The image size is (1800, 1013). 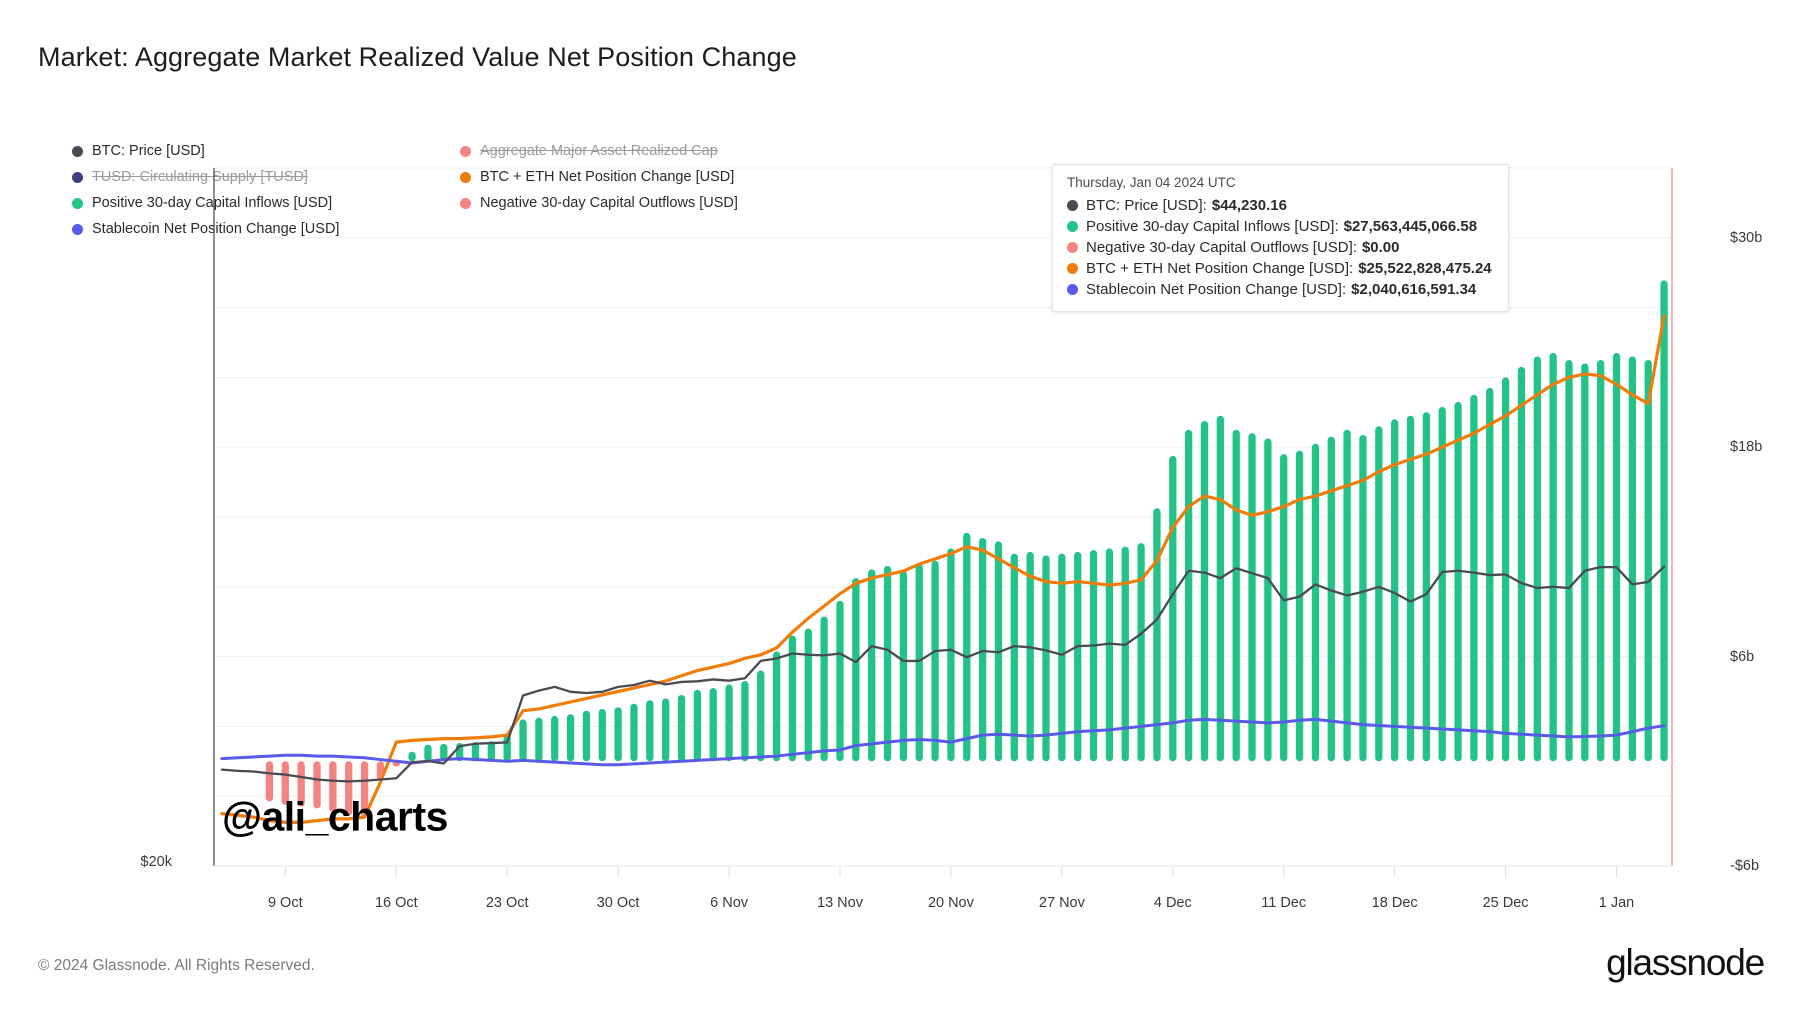 What do you see at coordinates (1394, 903) in the screenshot?
I see `x-axis-tick: 18 Dec` at bounding box center [1394, 903].